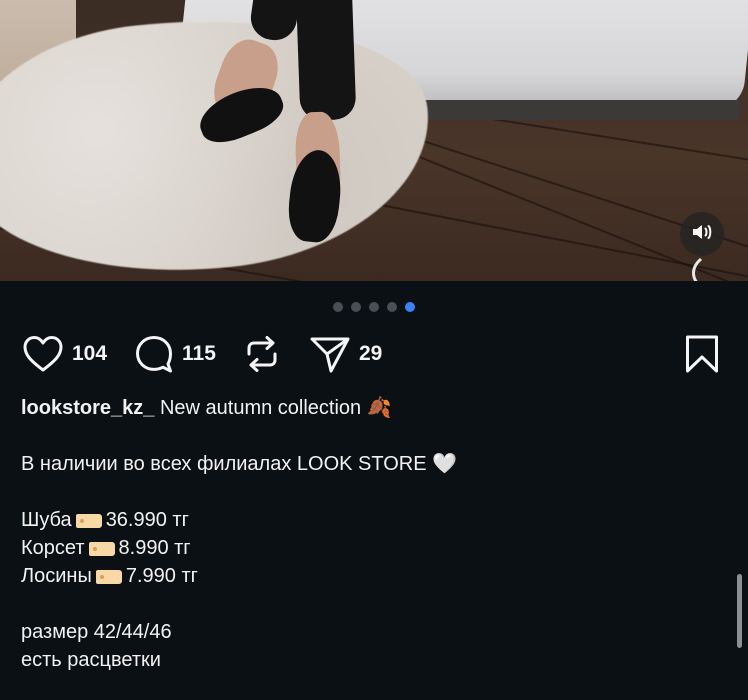  I want to click on shares-count: 29, so click(370, 354).